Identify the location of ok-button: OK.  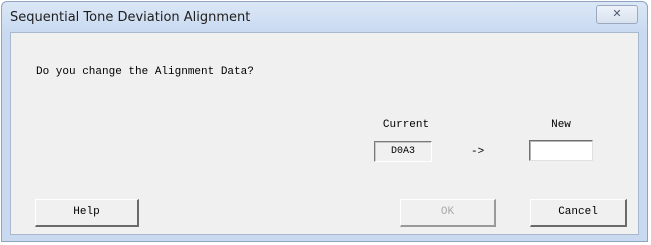
(448, 213).